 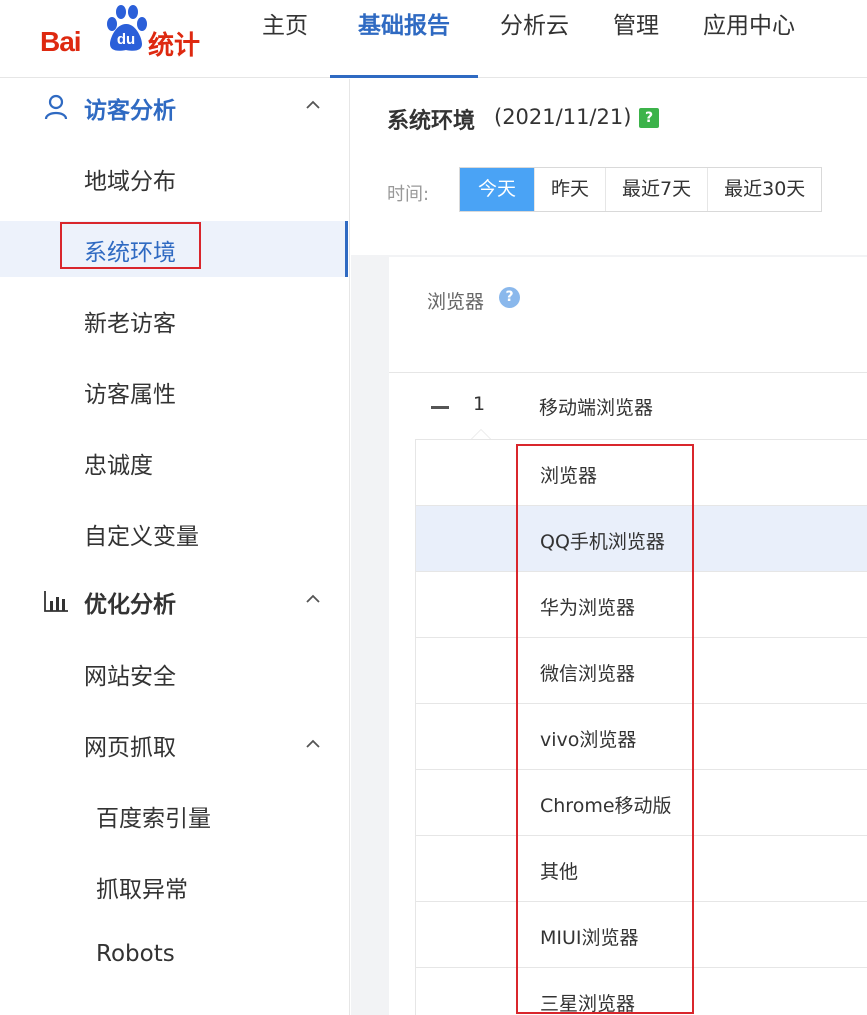 What do you see at coordinates (130, 324) in the screenshot?
I see `sidebar-item-label: 新老访客` at bounding box center [130, 324].